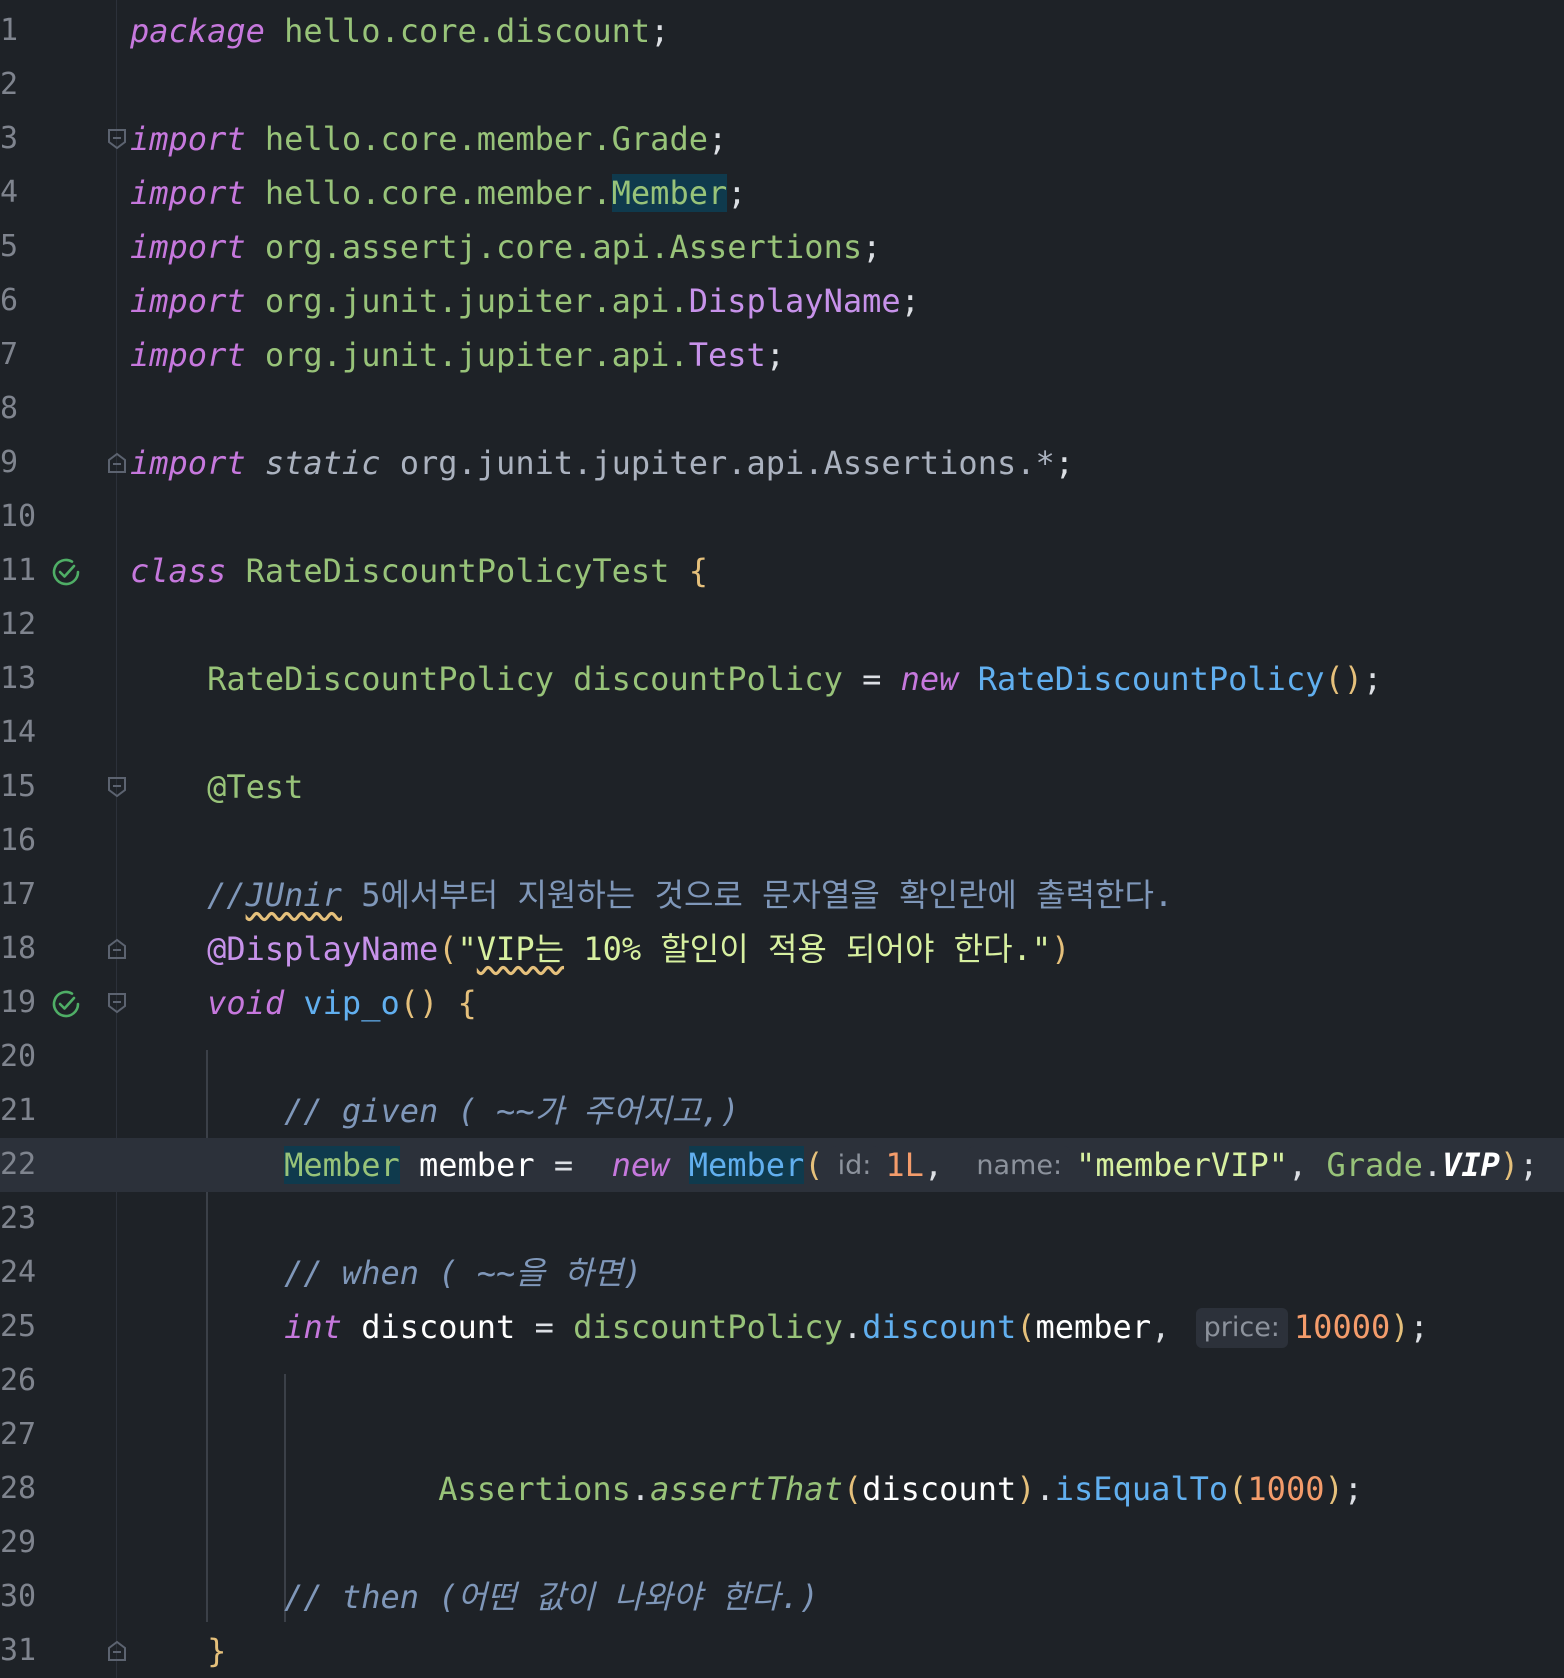  I want to click on line-number: 24, so click(18, 1272).